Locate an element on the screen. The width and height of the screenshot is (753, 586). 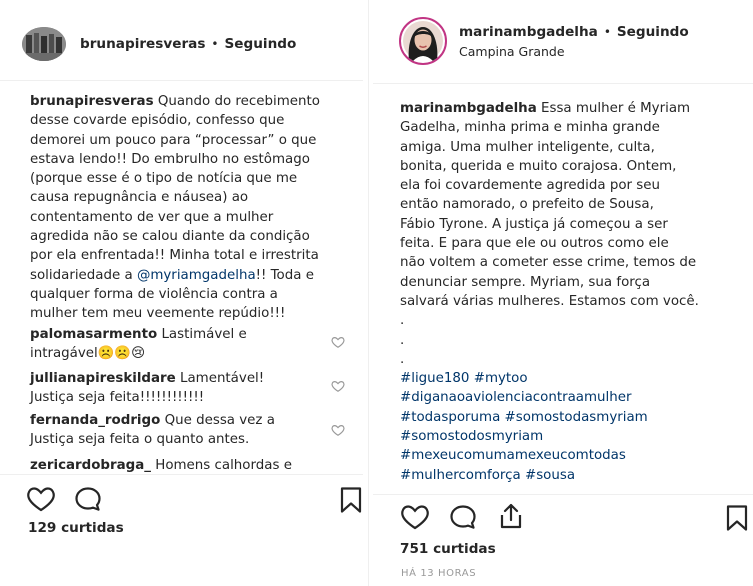
mention-link: @myriamgadelha is located at coordinates (196, 275).